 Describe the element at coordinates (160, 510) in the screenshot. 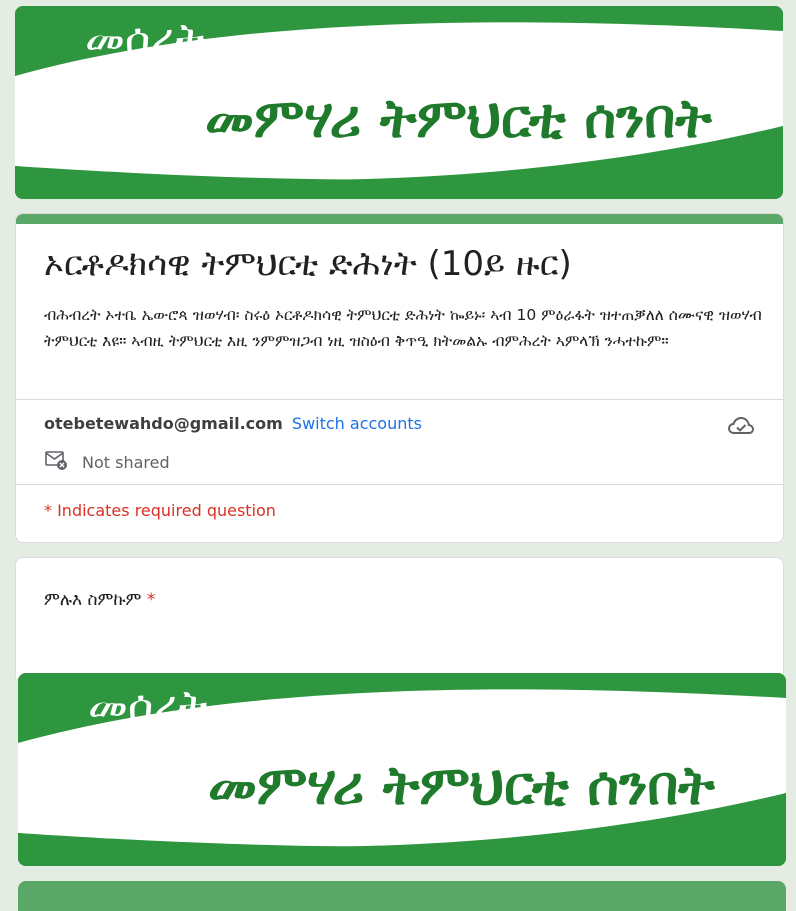

I see `required-note: * Indicates required question` at that location.